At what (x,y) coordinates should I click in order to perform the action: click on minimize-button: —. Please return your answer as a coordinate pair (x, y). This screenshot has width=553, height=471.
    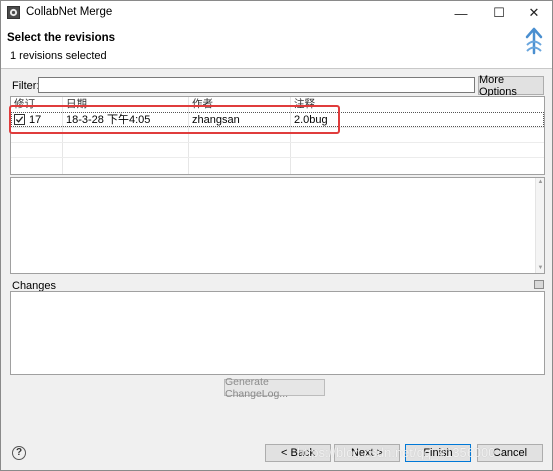
    Looking at the image, I should click on (461, 13).